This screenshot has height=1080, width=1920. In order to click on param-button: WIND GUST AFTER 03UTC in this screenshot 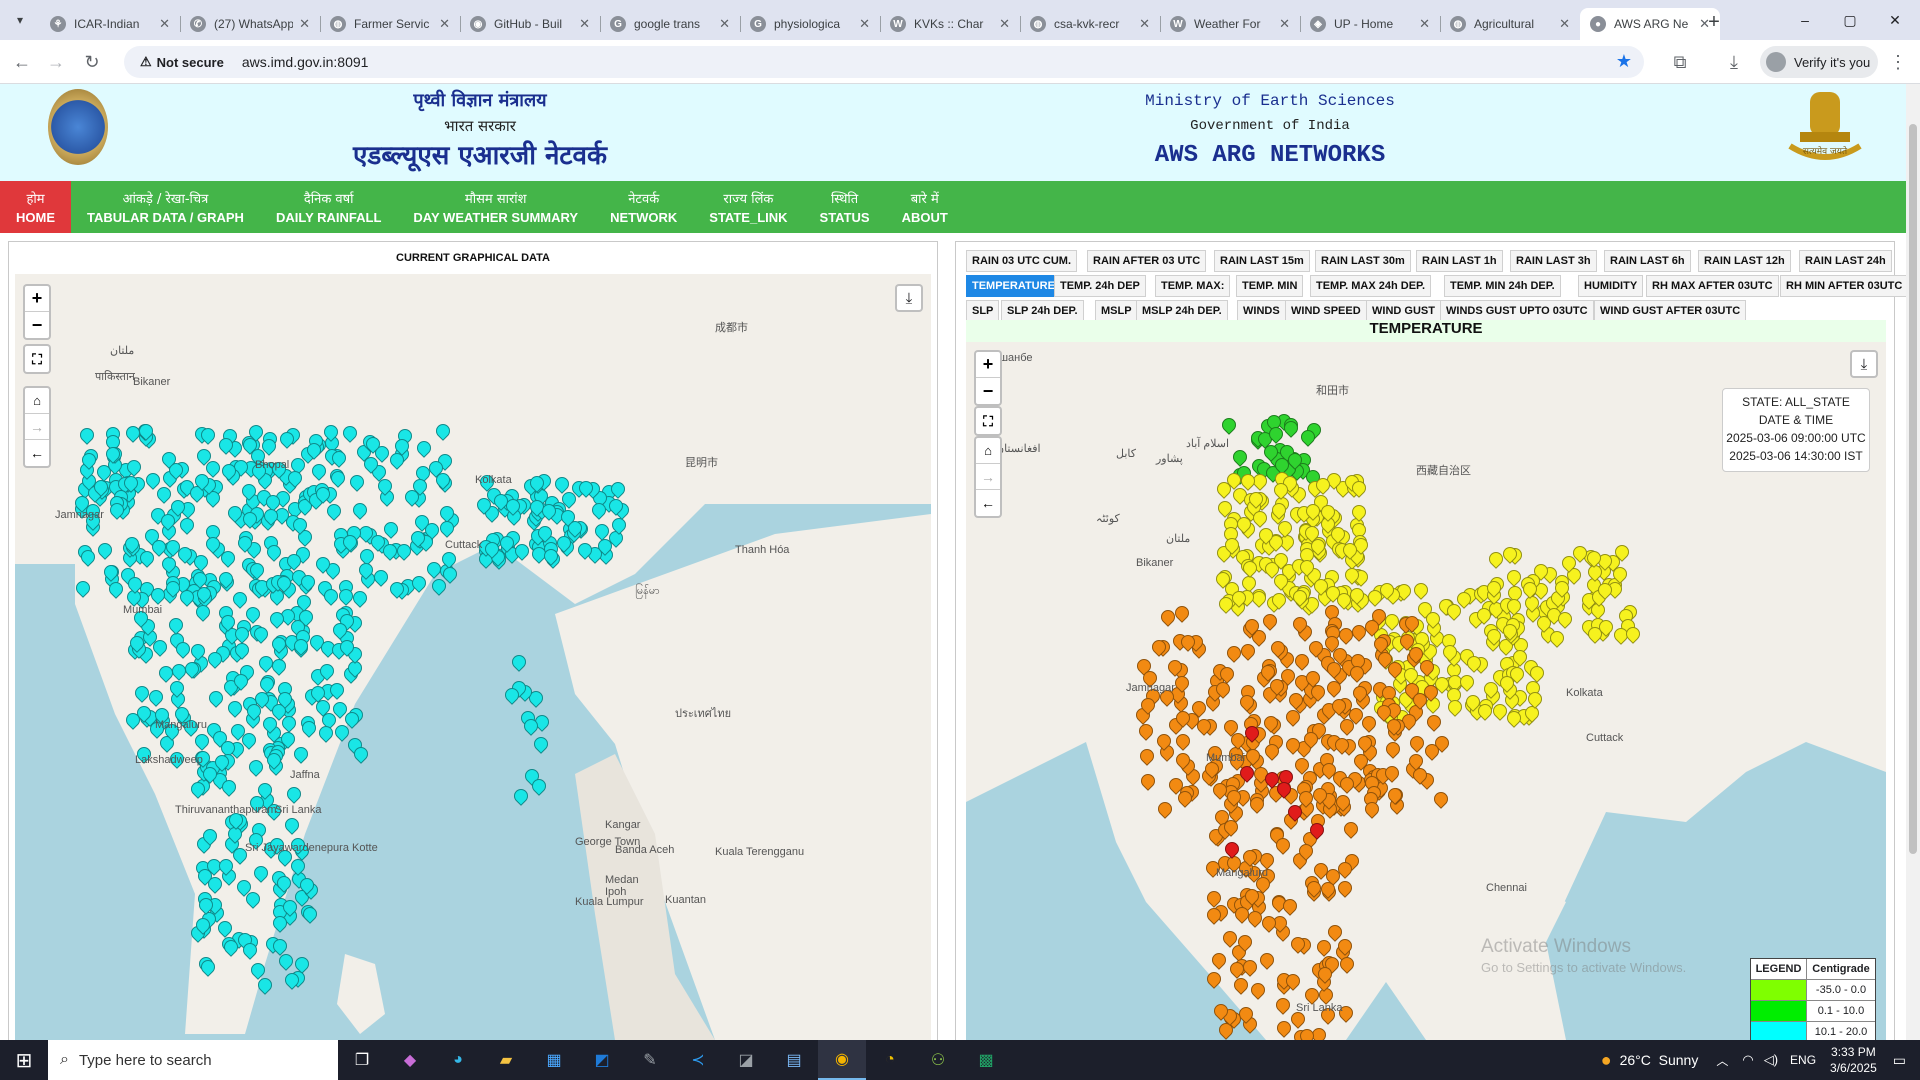, I will do `click(1670, 311)`.